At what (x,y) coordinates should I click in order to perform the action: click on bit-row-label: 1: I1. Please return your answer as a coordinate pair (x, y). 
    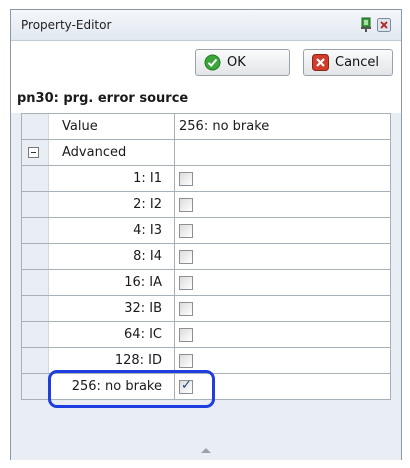
    Looking at the image, I should click on (147, 178).